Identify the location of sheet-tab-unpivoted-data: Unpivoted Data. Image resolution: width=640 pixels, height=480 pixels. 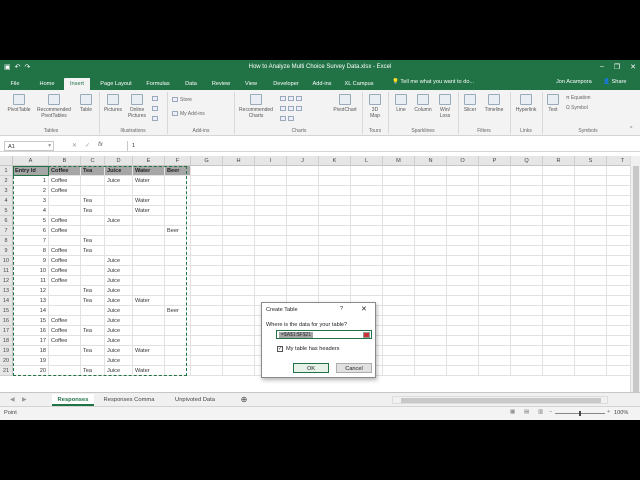
(195, 400).